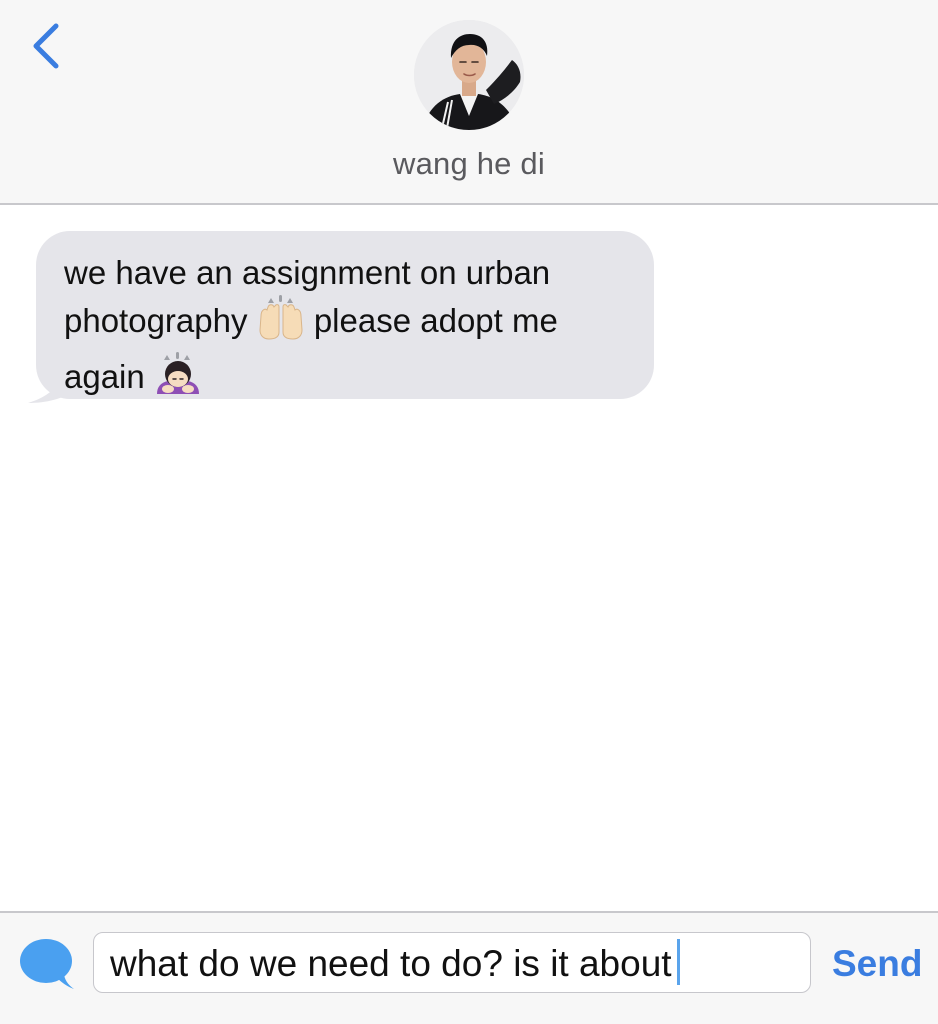 The height and width of the screenshot is (1024, 938). Describe the element at coordinates (877, 964) in the screenshot. I see `send-button: Send` at that location.